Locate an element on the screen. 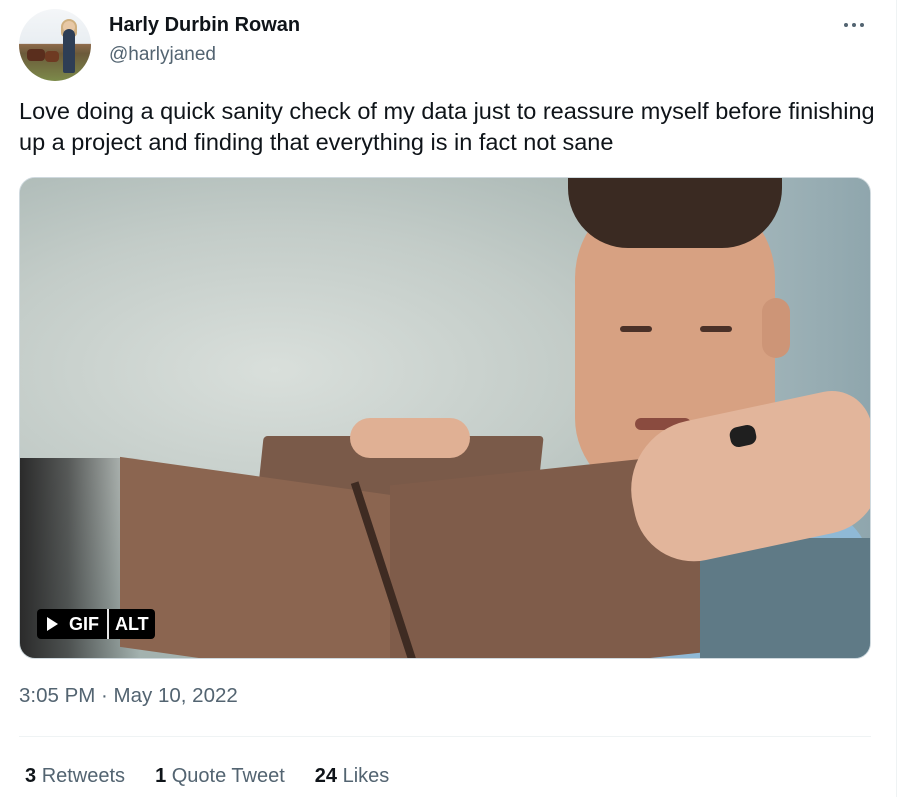 The width and height of the screenshot is (918, 797). gif-label: GIF is located at coordinates (84, 623).